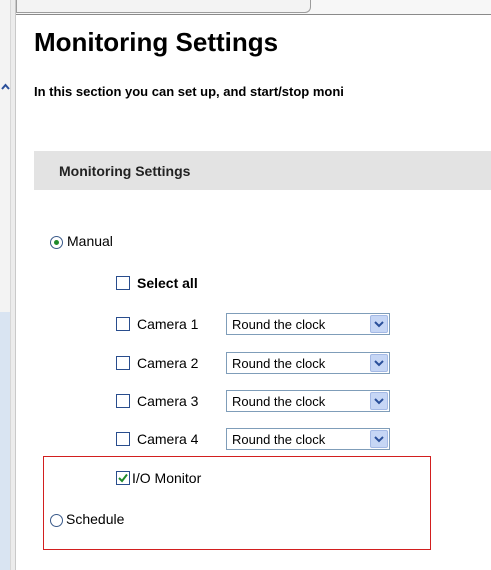 This screenshot has height=570, width=491. I want to click on camera-1-mode-select: Round the clock, so click(308, 324).